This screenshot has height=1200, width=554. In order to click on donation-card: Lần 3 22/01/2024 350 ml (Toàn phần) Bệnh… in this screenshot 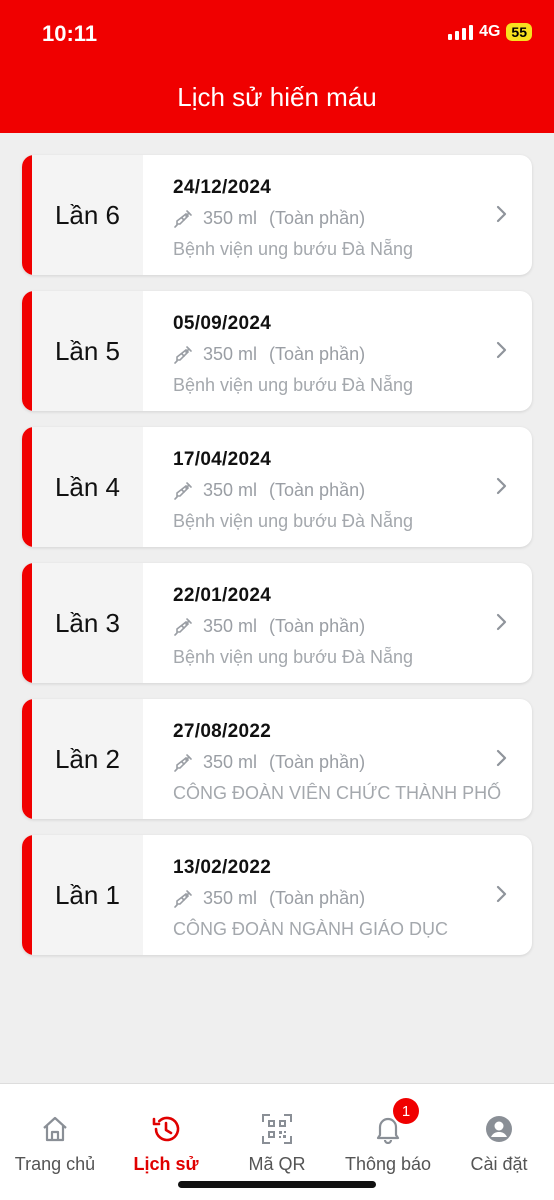, I will do `click(277, 623)`.